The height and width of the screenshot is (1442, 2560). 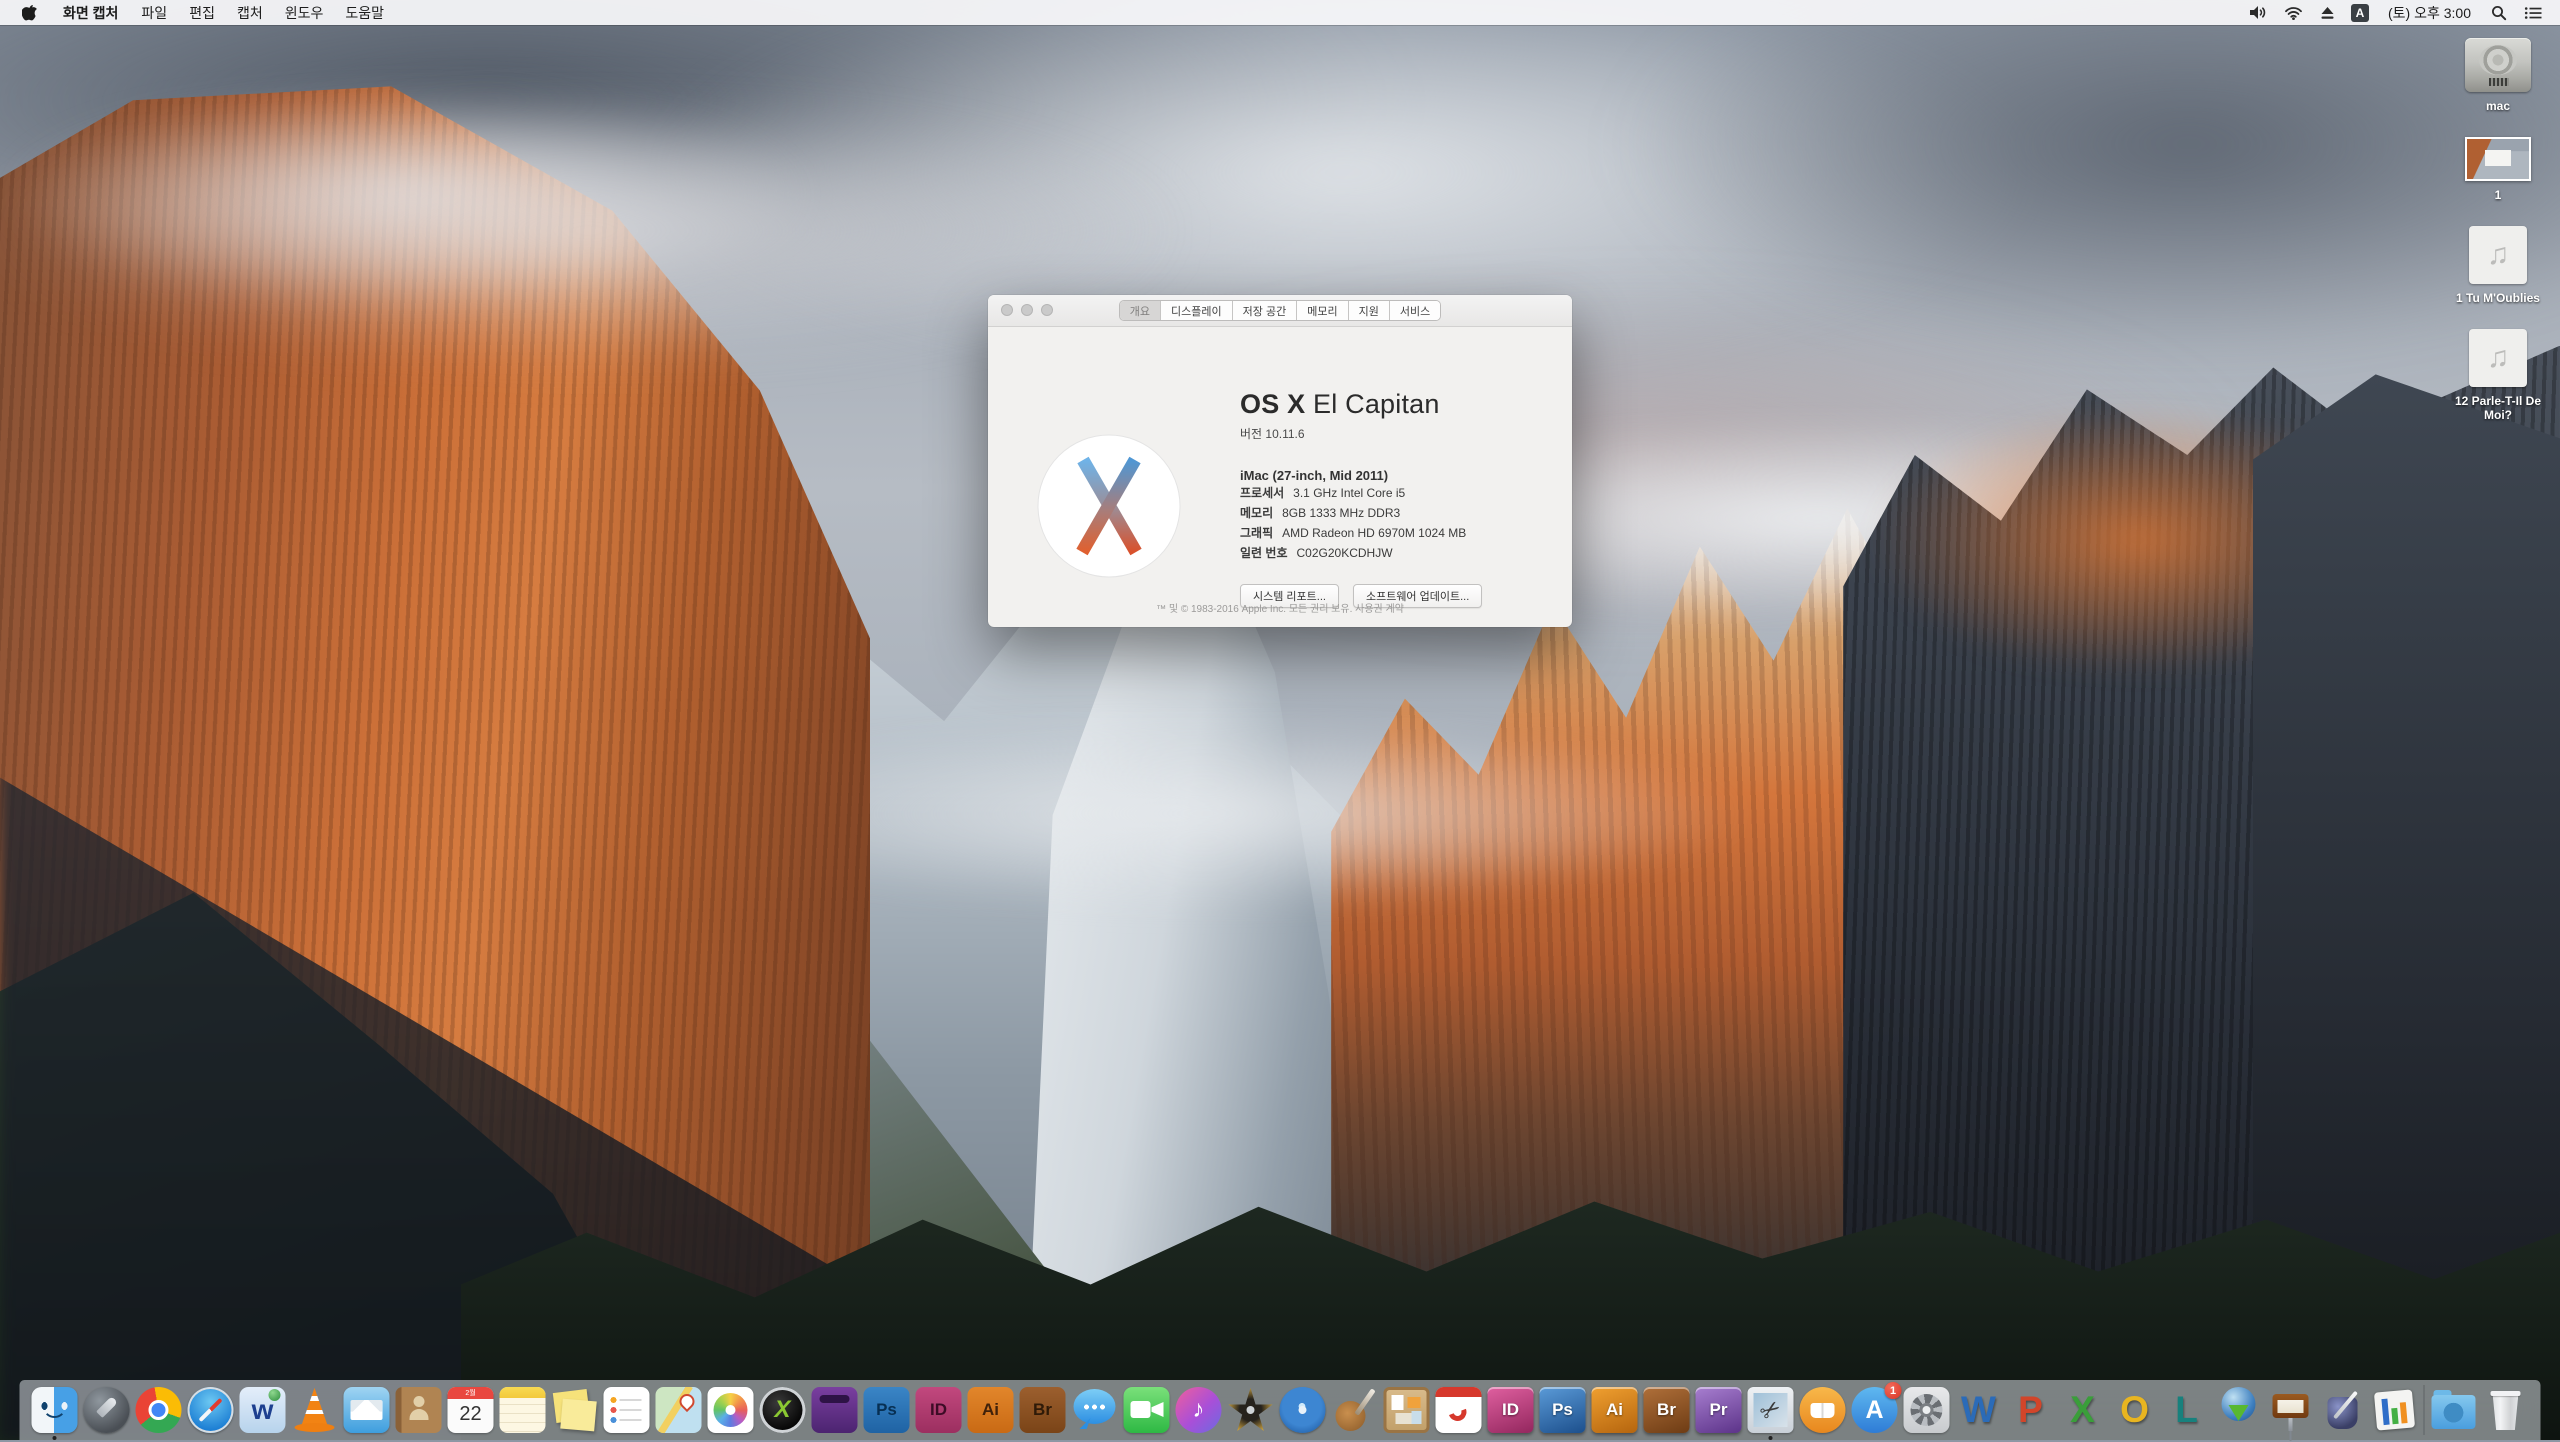 I want to click on zoom-button, so click(x=1047, y=310).